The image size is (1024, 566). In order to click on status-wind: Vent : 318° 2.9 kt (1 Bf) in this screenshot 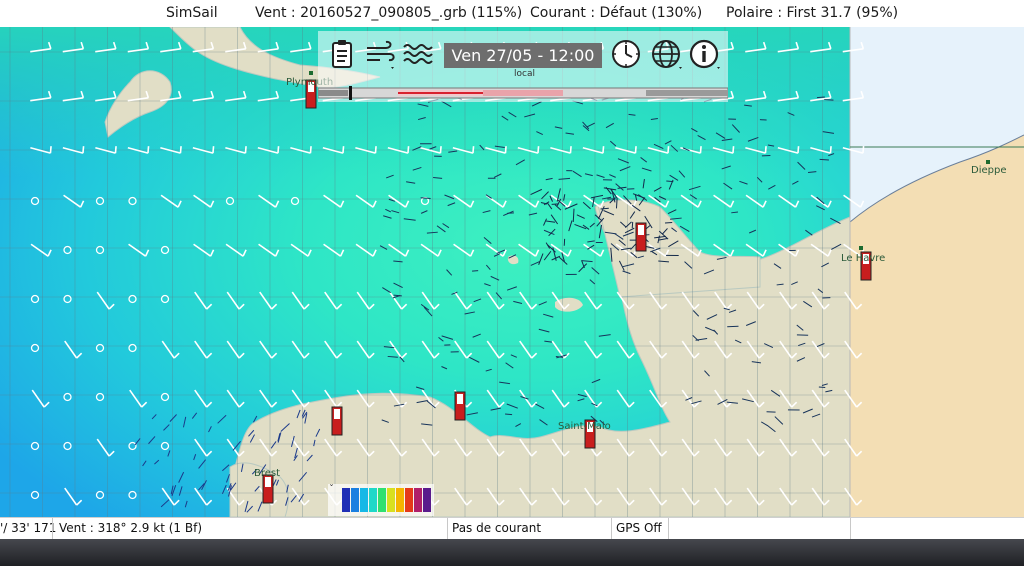, I will do `click(130, 528)`.